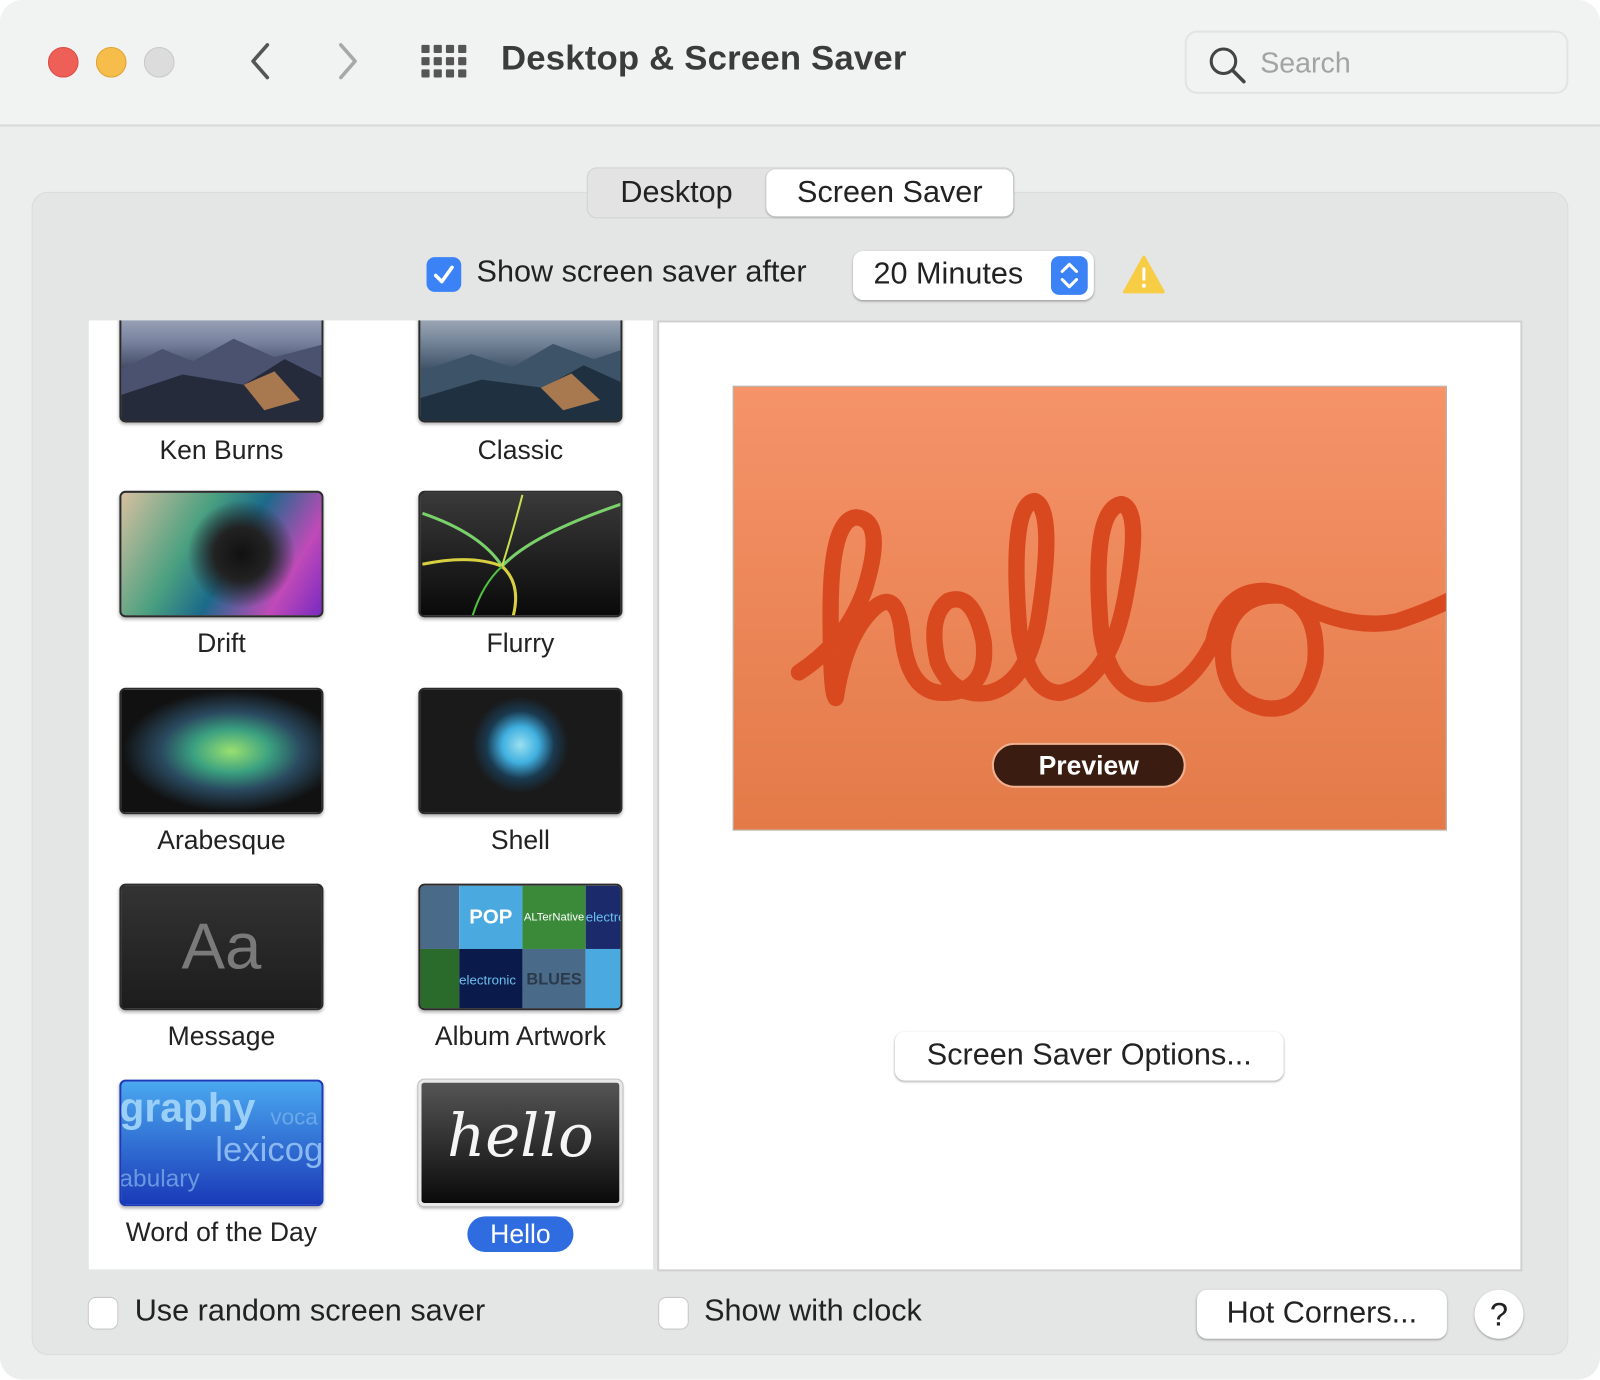 The width and height of the screenshot is (1600, 1380). I want to click on updown-chevron-icon, so click(1069, 275).